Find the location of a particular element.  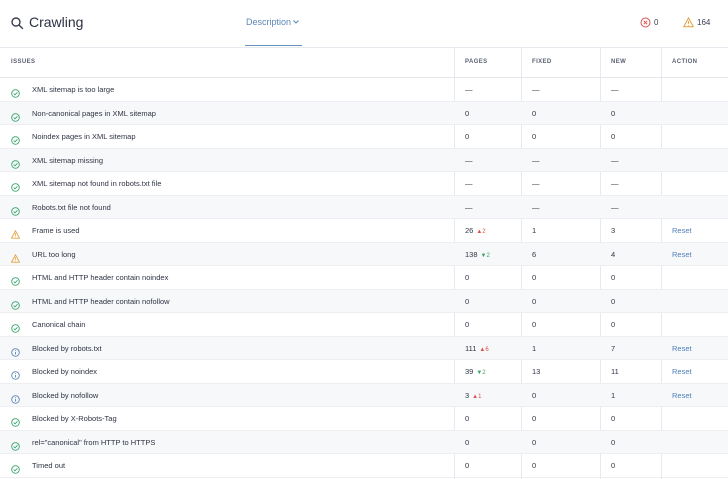

pages-value: 39 is located at coordinates (469, 371).